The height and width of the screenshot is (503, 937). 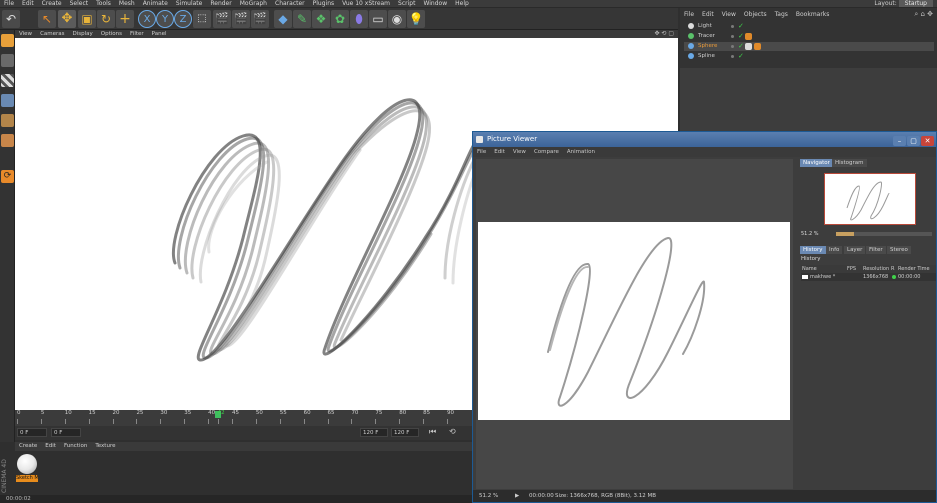 I want to click on z-axis-icon: Z, so click(x=183, y=19).